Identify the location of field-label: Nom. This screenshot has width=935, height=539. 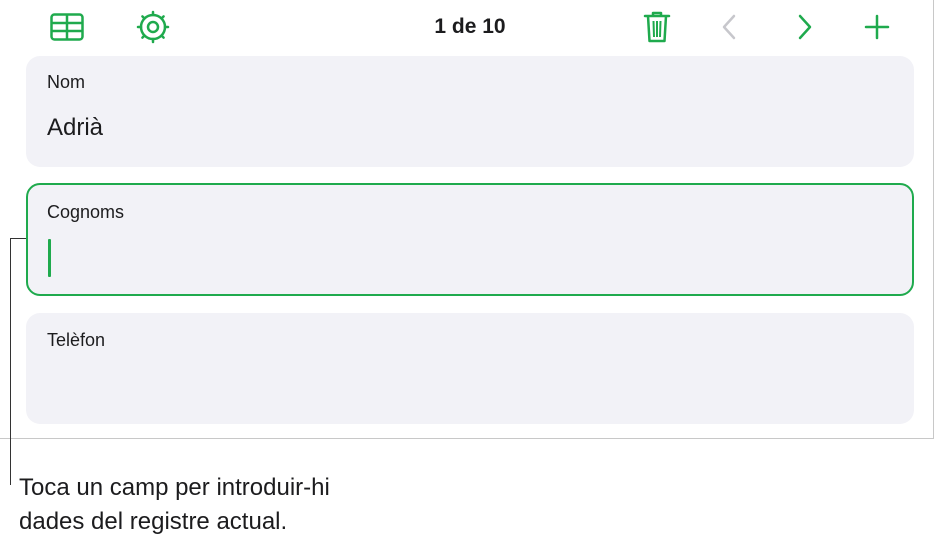
(66, 82).